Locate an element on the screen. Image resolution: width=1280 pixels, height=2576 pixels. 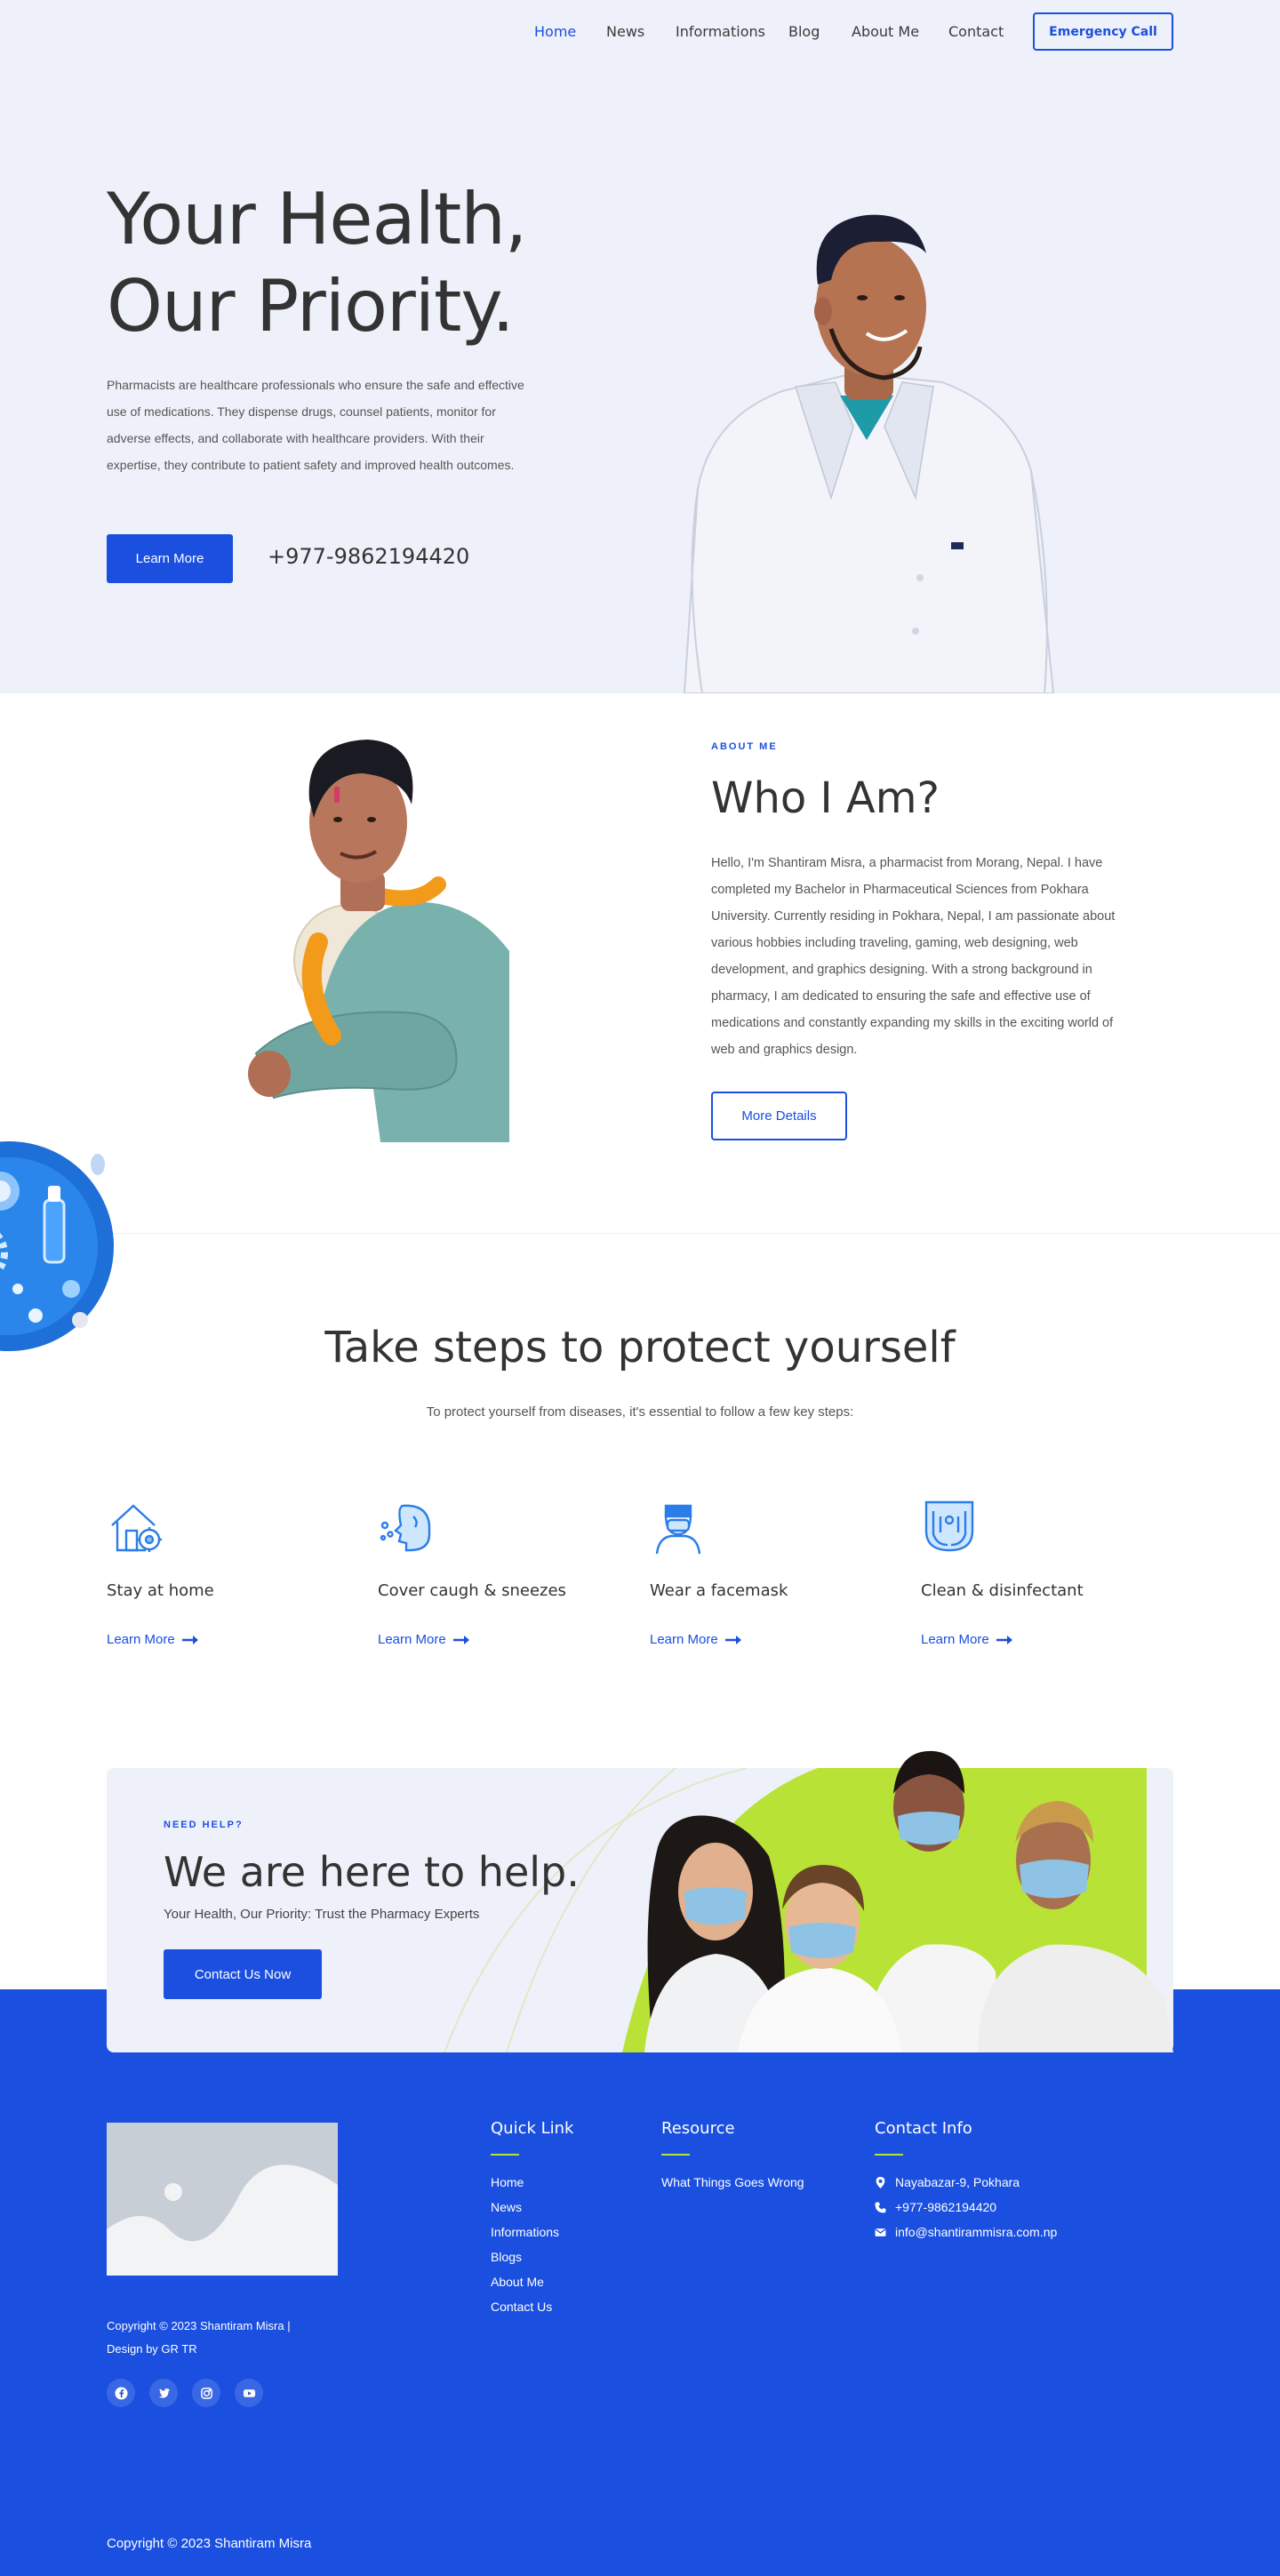
step-card: Clean & disinfectant Learn More is located at coordinates (1045, 1574).